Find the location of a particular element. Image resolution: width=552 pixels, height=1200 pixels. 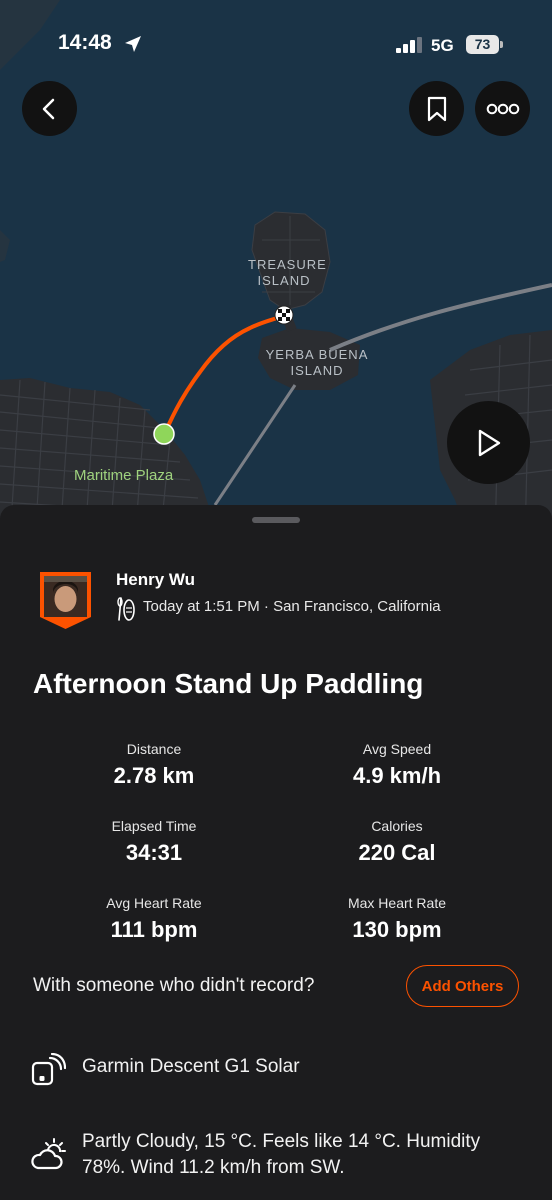

network-type: 5G is located at coordinates (442, 45).